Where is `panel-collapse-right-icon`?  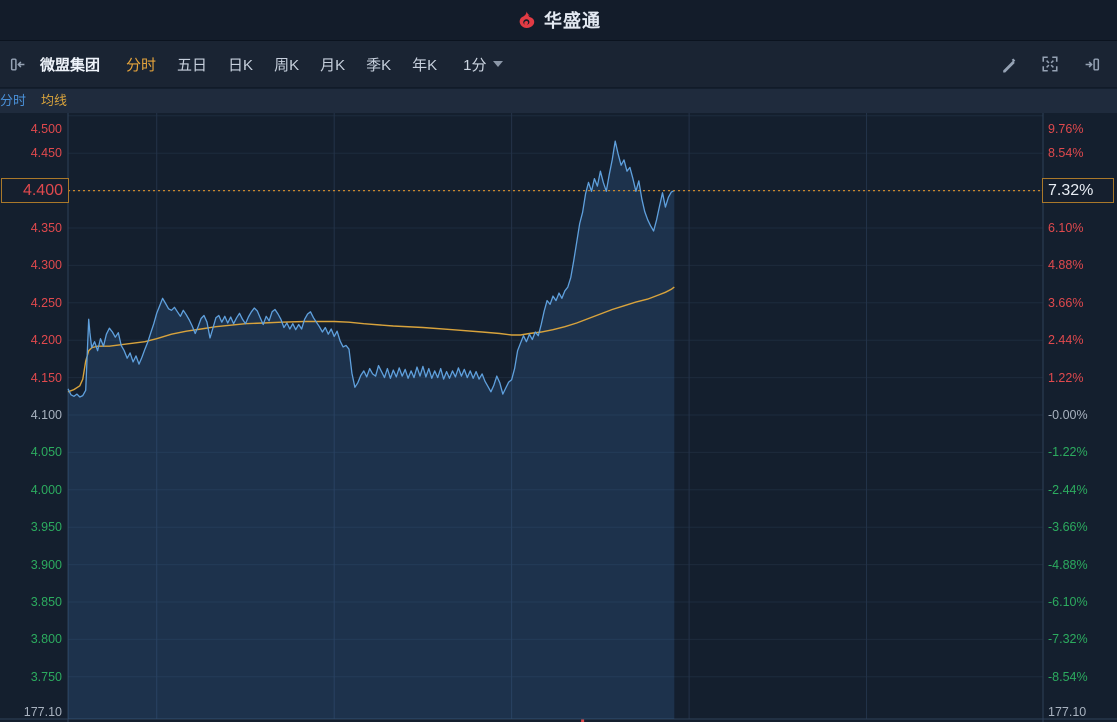
panel-collapse-right-icon is located at coordinates (1092, 64).